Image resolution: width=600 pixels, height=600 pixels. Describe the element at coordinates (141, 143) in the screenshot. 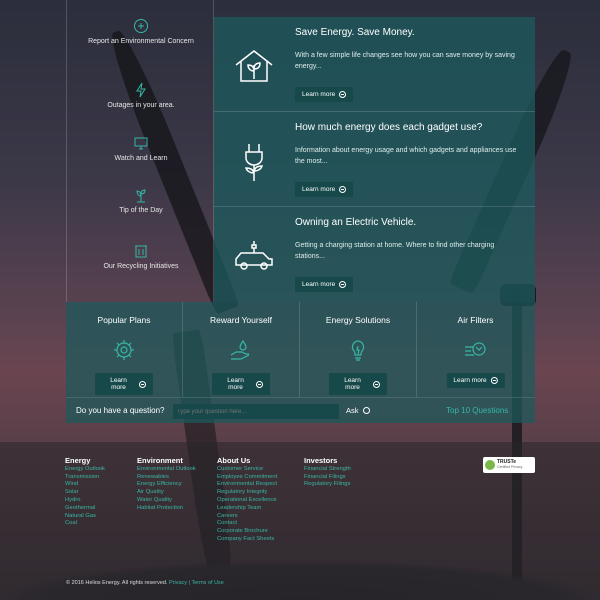

I see `monitor-icon` at that location.